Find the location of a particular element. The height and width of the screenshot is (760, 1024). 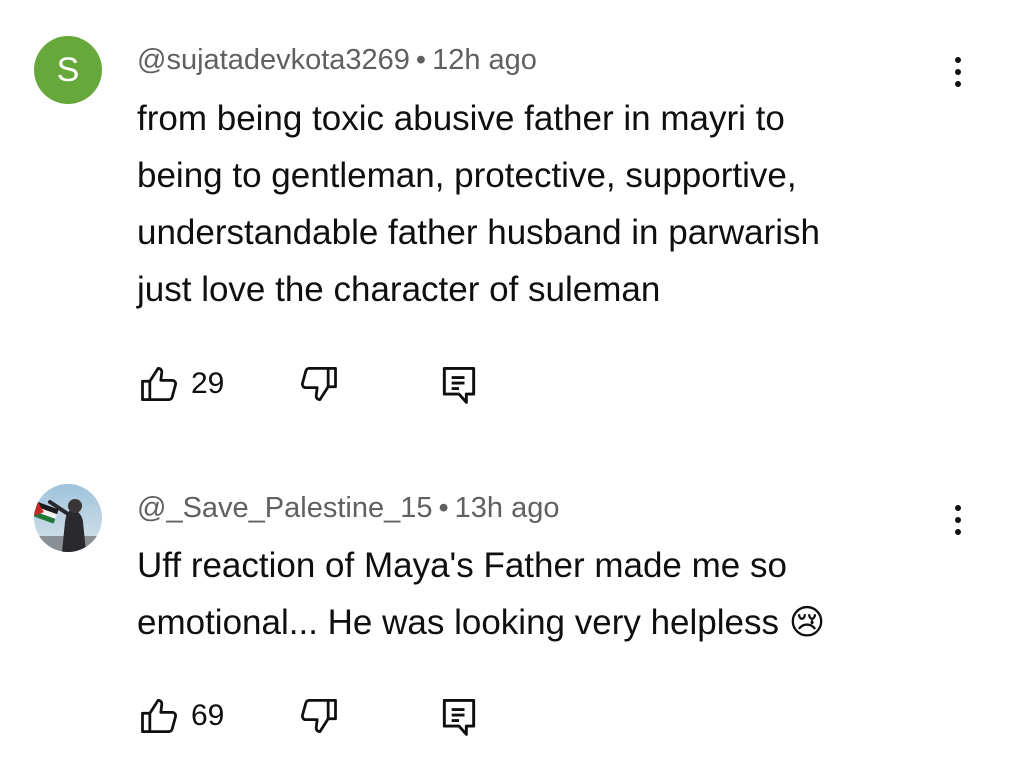

timestamp: 13h ago is located at coordinates (507, 508).